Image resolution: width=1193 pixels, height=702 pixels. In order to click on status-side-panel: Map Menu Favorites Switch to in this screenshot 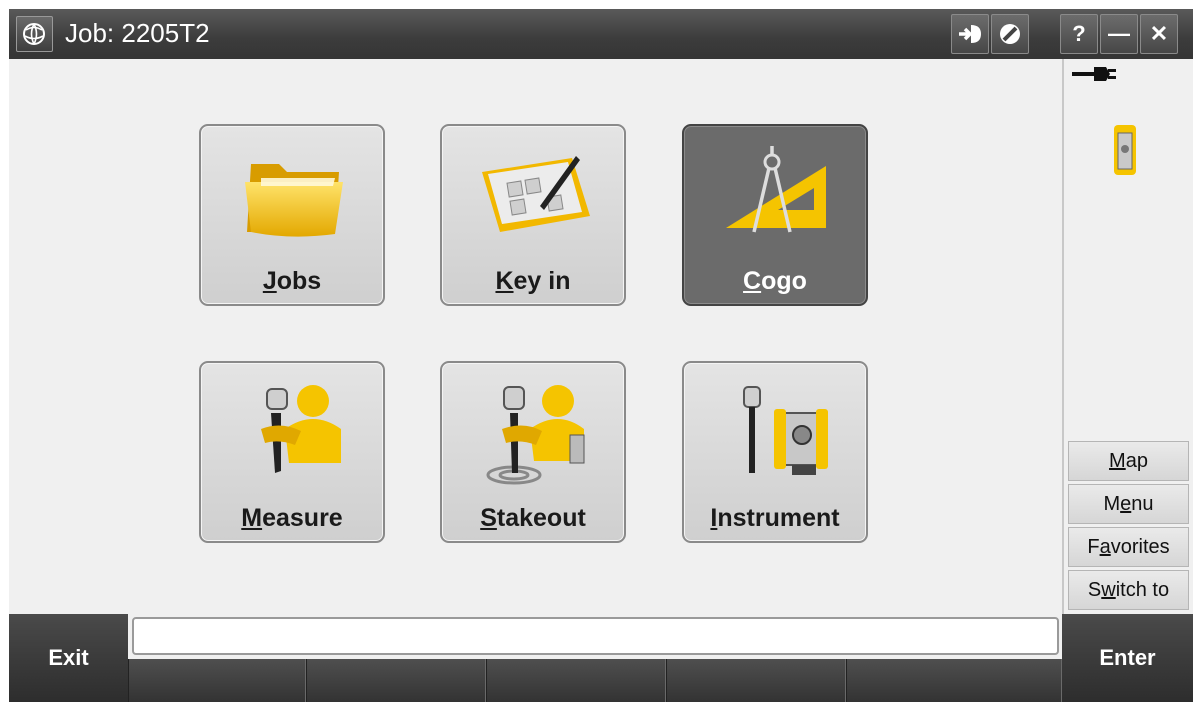, I will do `click(1128, 336)`.